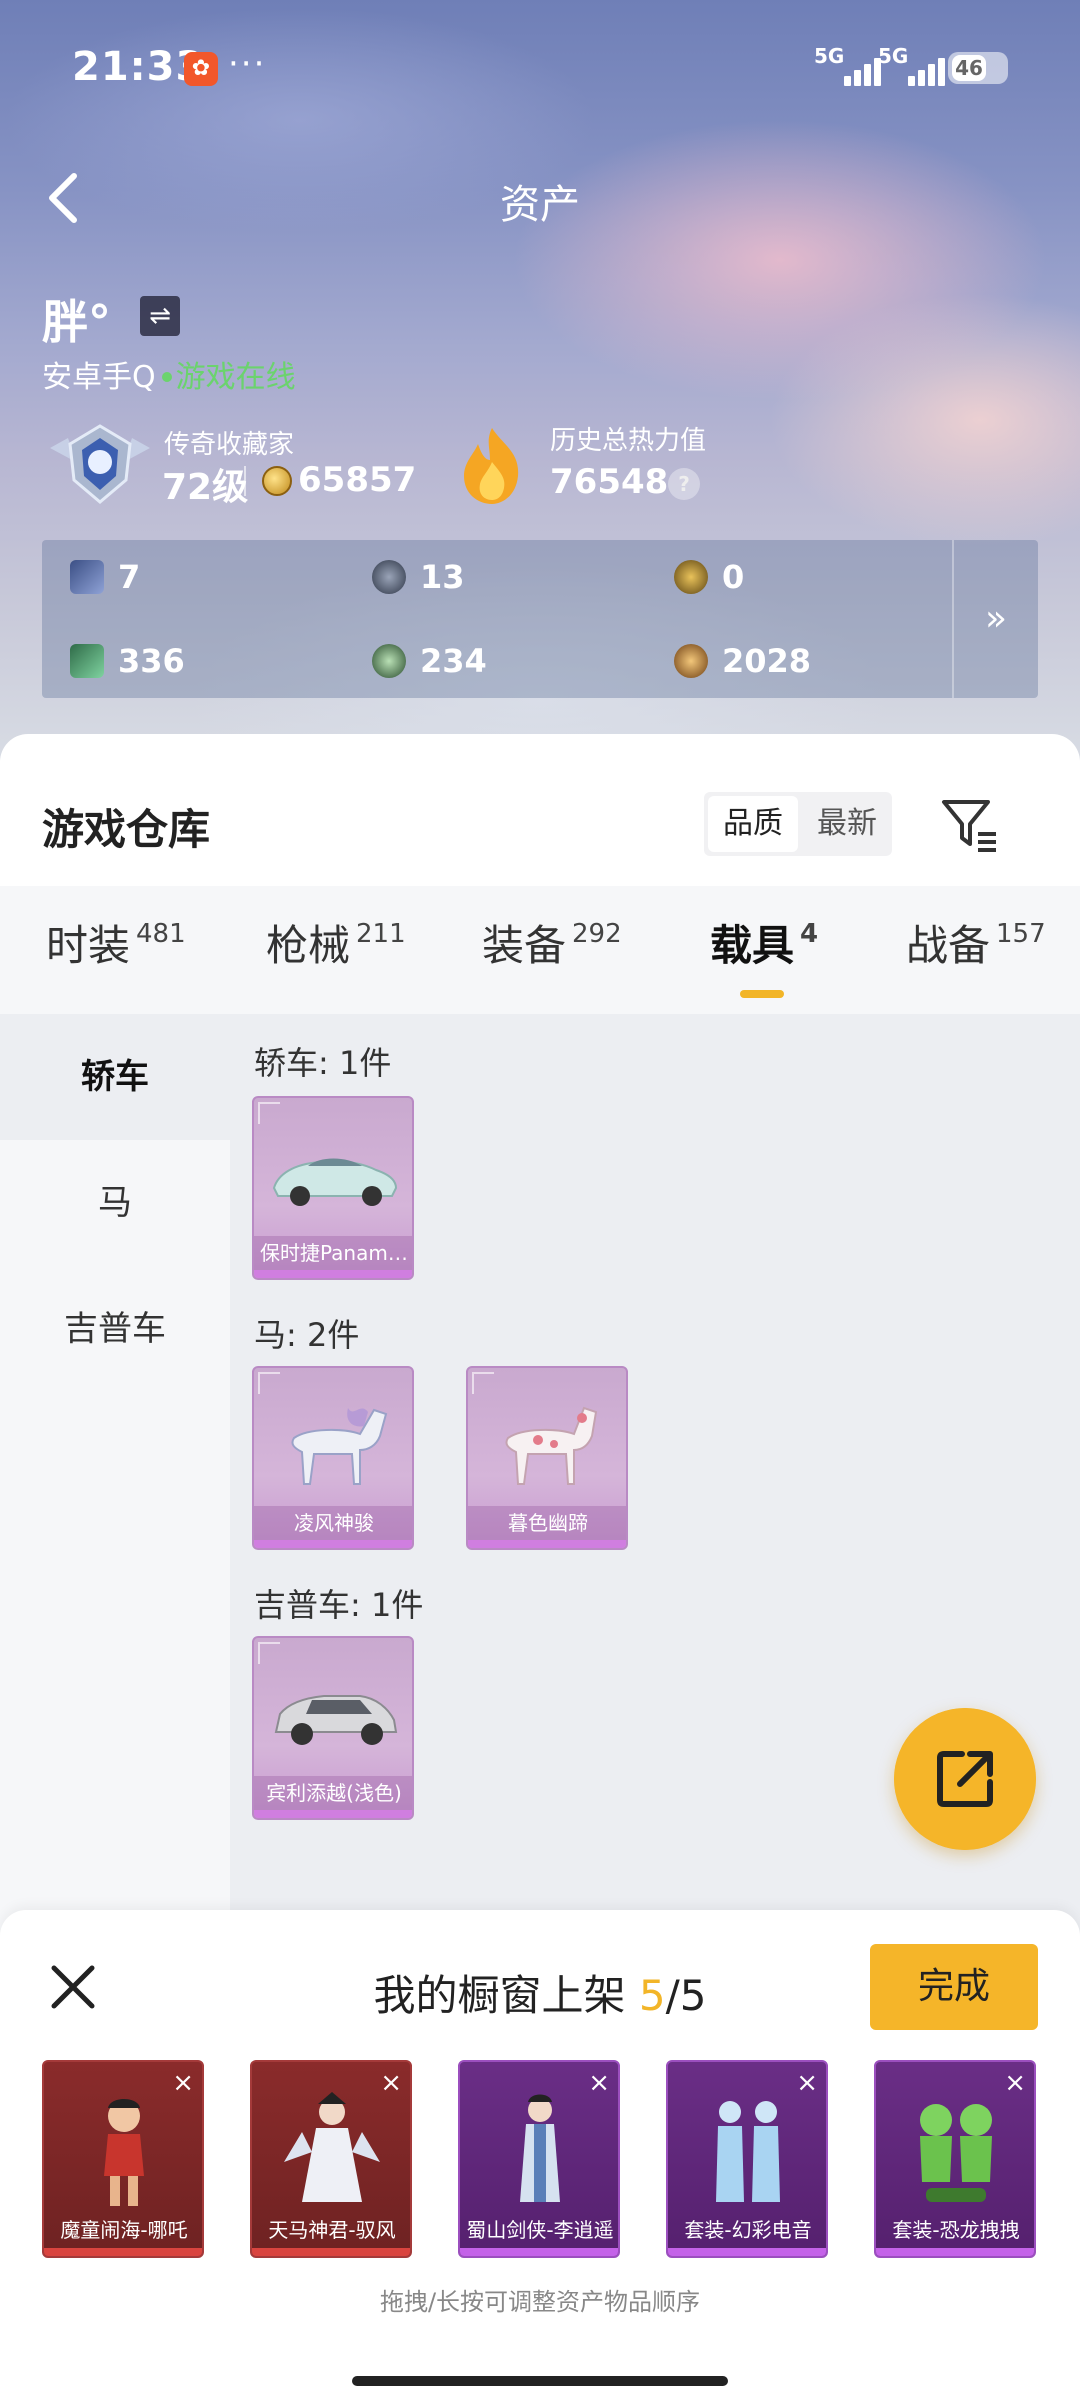 Image resolution: width=1080 pixels, height=2400 pixels. Describe the element at coordinates (954, 1987) in the screenshot. I see `done-button: 完成` at that location.